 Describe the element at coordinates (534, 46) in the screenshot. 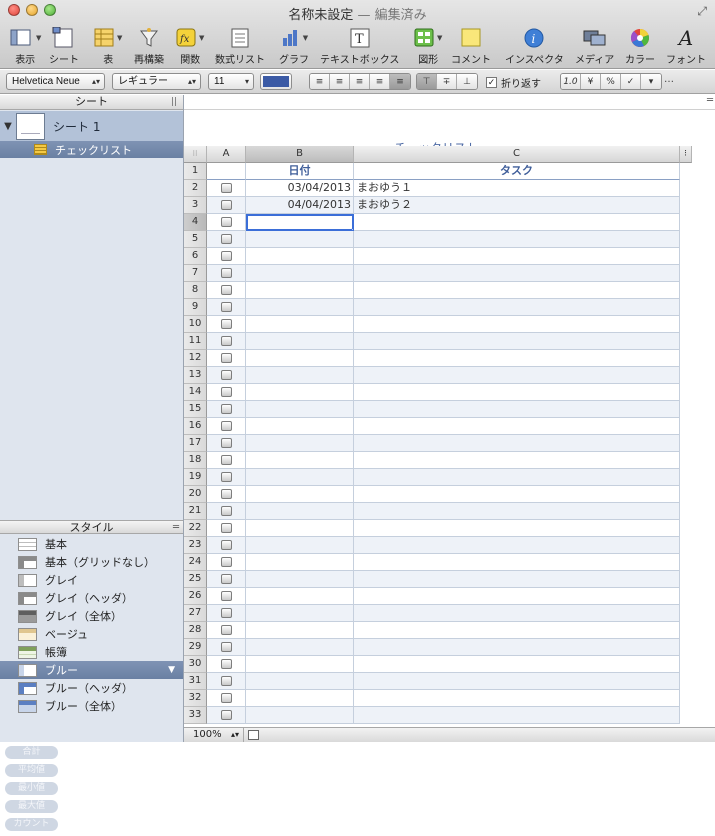

I see `toolbar-inspector-button: i インスペクタ` at that location.